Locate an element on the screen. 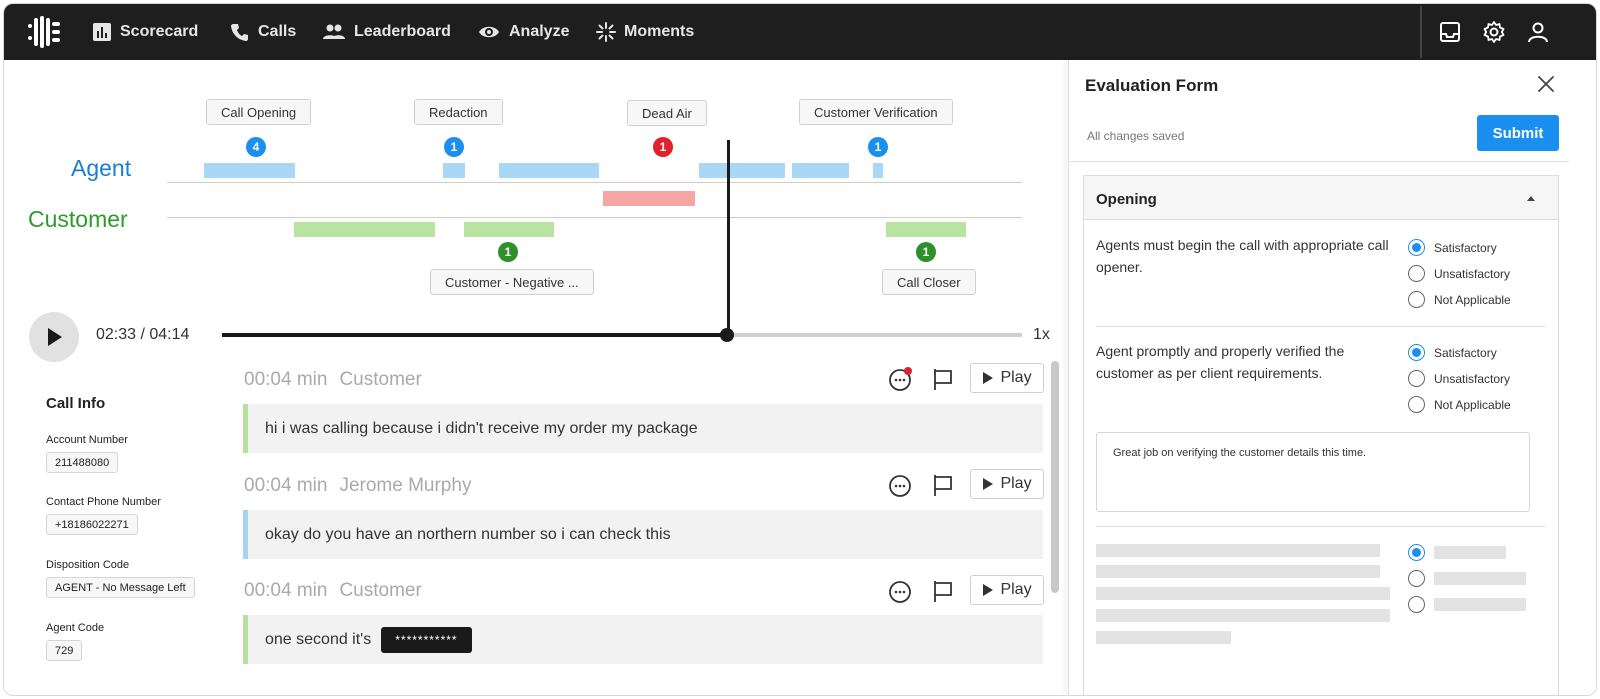 The image size is (1600, 699). transcript-message: one second it's *********** is located at coordinates (643, 639).